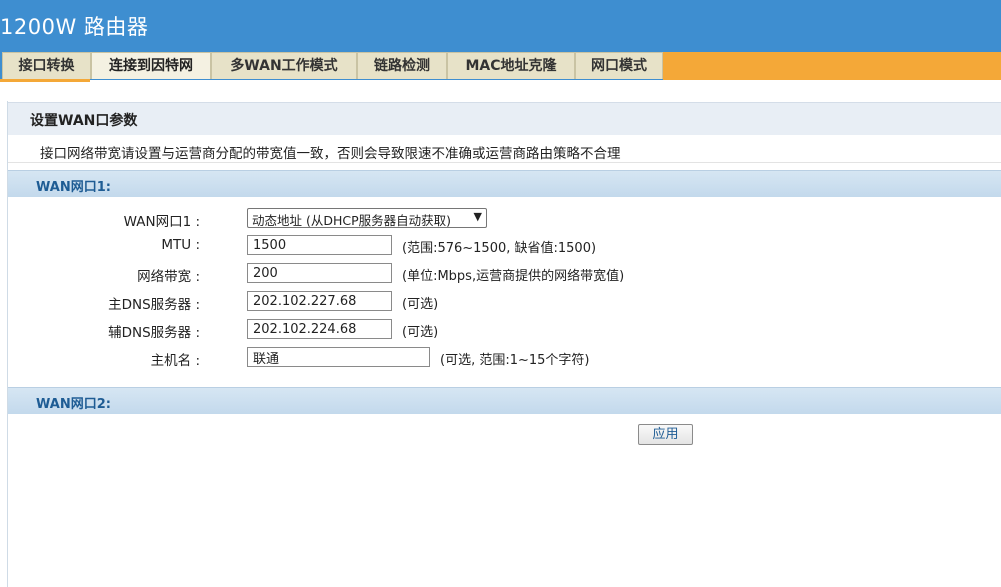 The width and height of the screenshot is (1001, 587). What do you see at coordinates (499, 248) in the screenshot?
I see `mtu-hint: (范围:576~1500, 缺省值:1500)` at bounding box center [499, 248].